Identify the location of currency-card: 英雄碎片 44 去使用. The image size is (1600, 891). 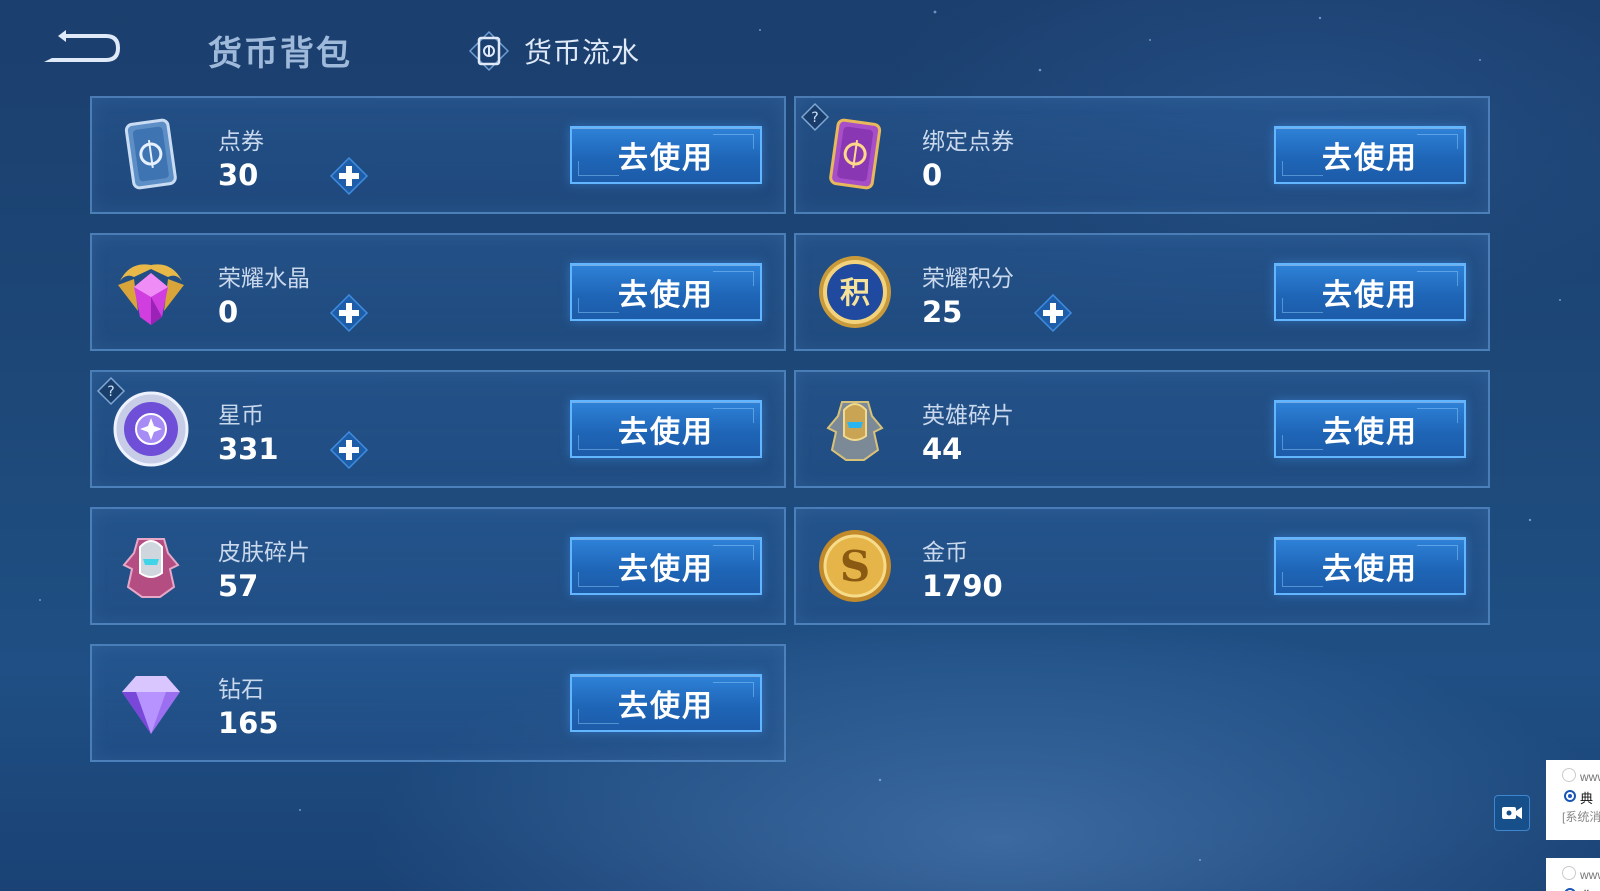
(1142, 429).